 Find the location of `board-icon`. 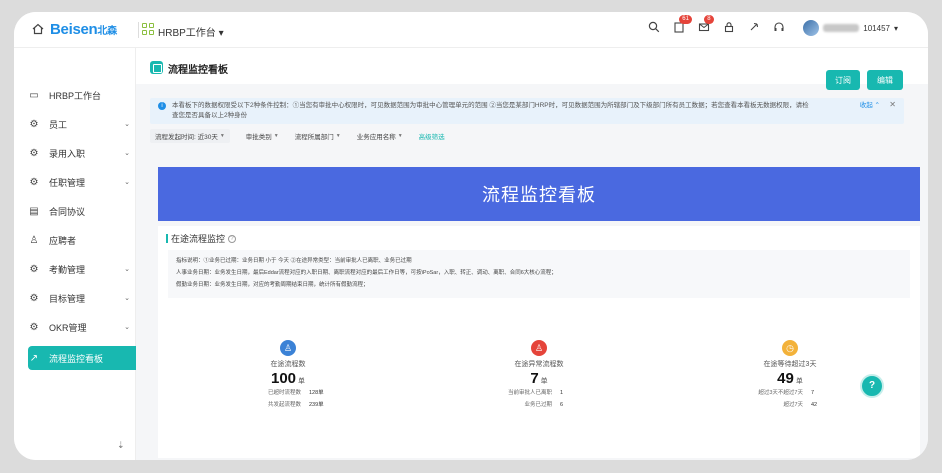

board-icon is located at coordinates (156, 67).